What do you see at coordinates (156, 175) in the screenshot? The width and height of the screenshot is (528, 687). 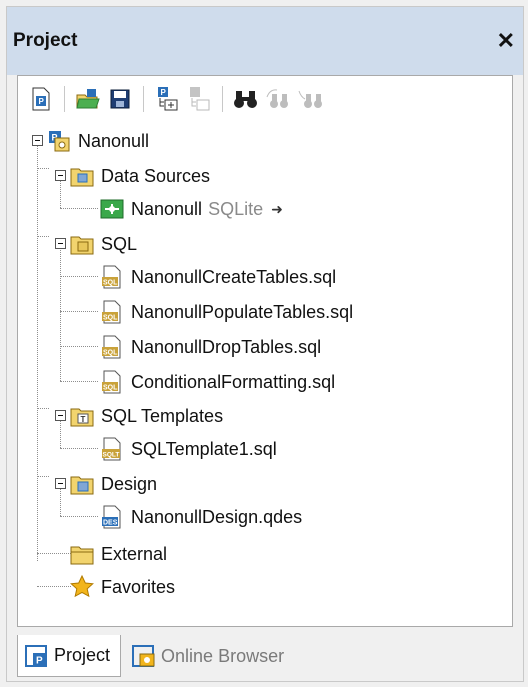 I see `tree-node-label: Data Sources` at bounding box center [156, 175].